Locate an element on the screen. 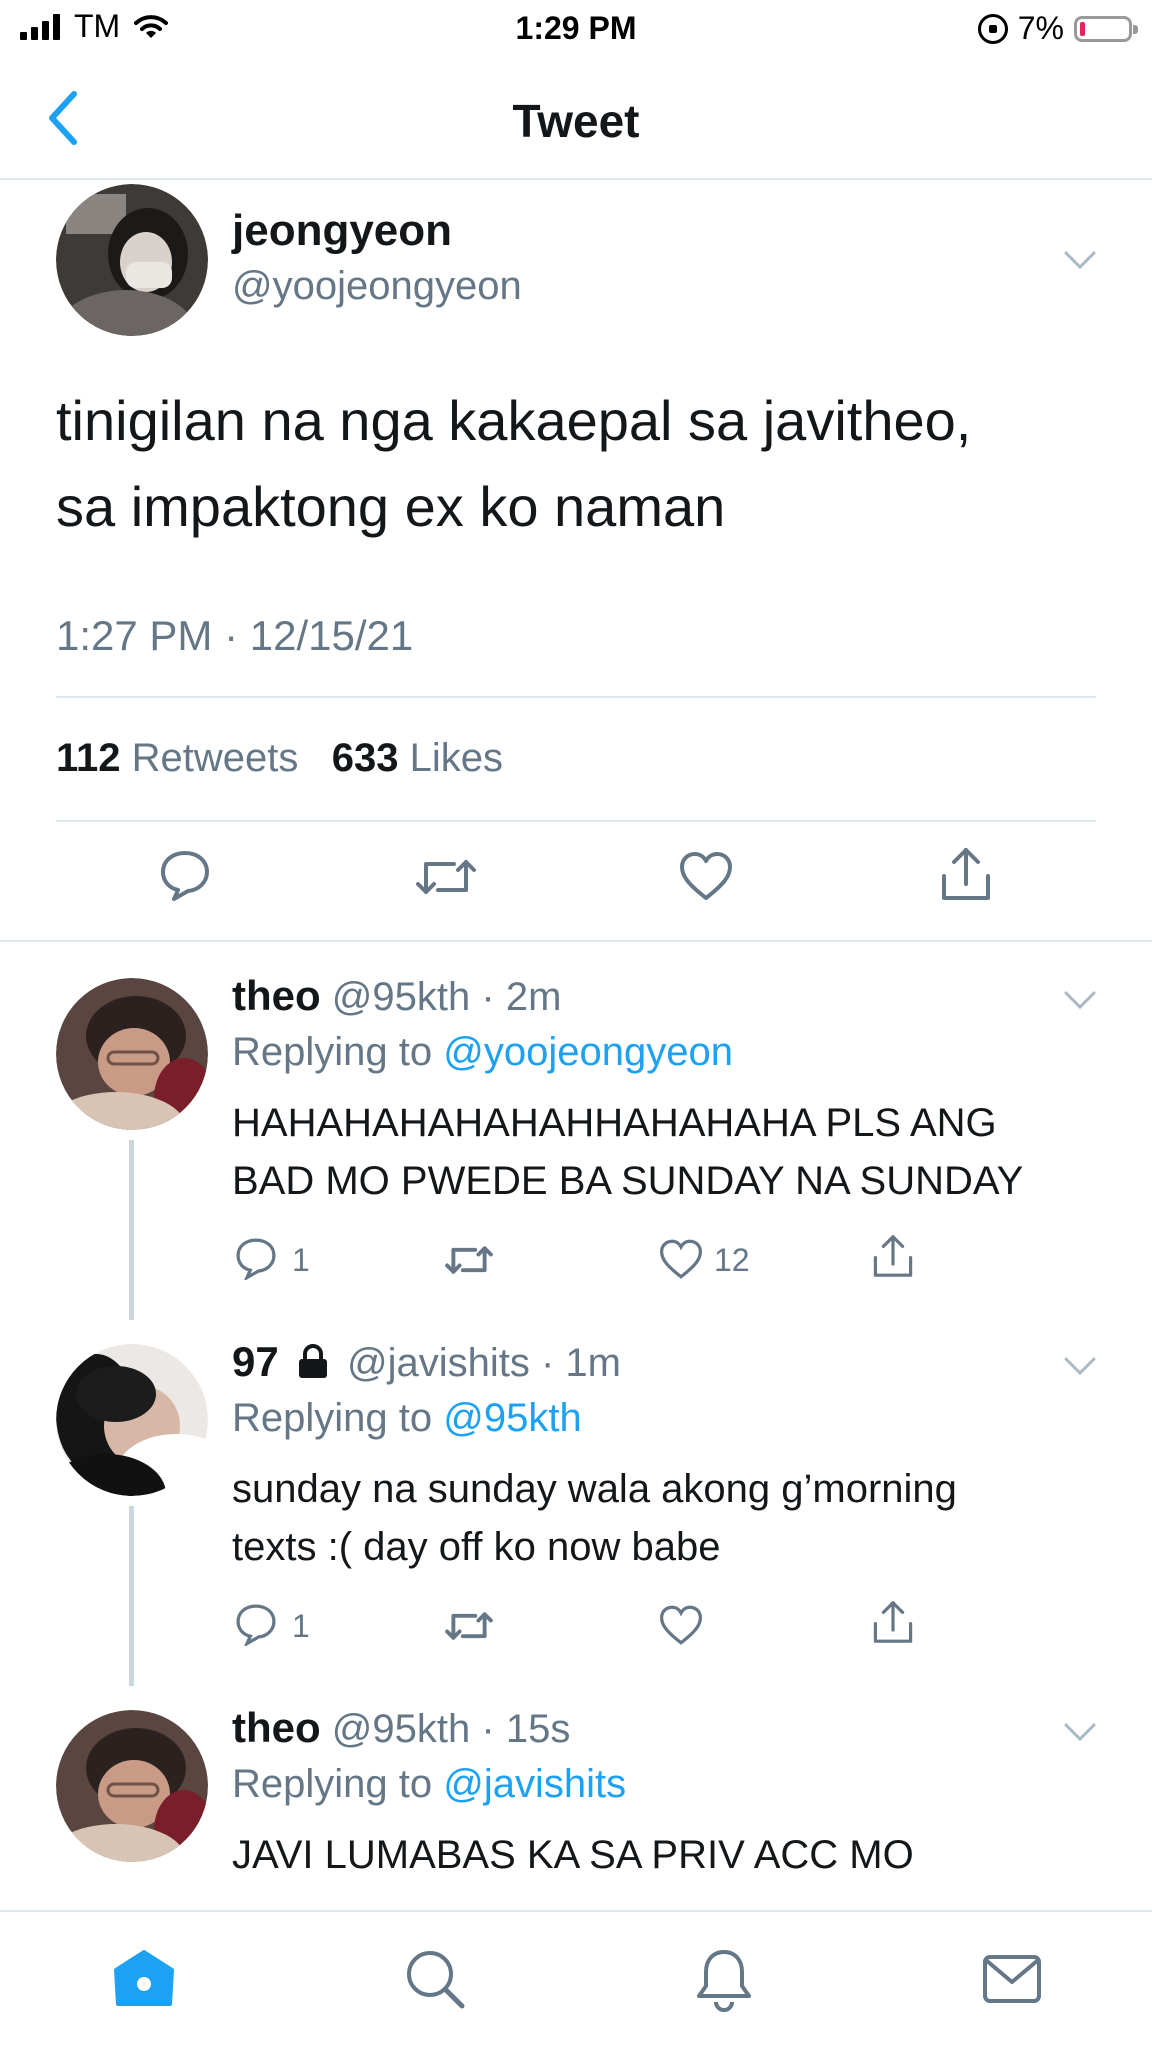 The width and height of the screenshot is (1152, 2050). replying-to: Replying to @javishits is located at coordinates (429, 1784).